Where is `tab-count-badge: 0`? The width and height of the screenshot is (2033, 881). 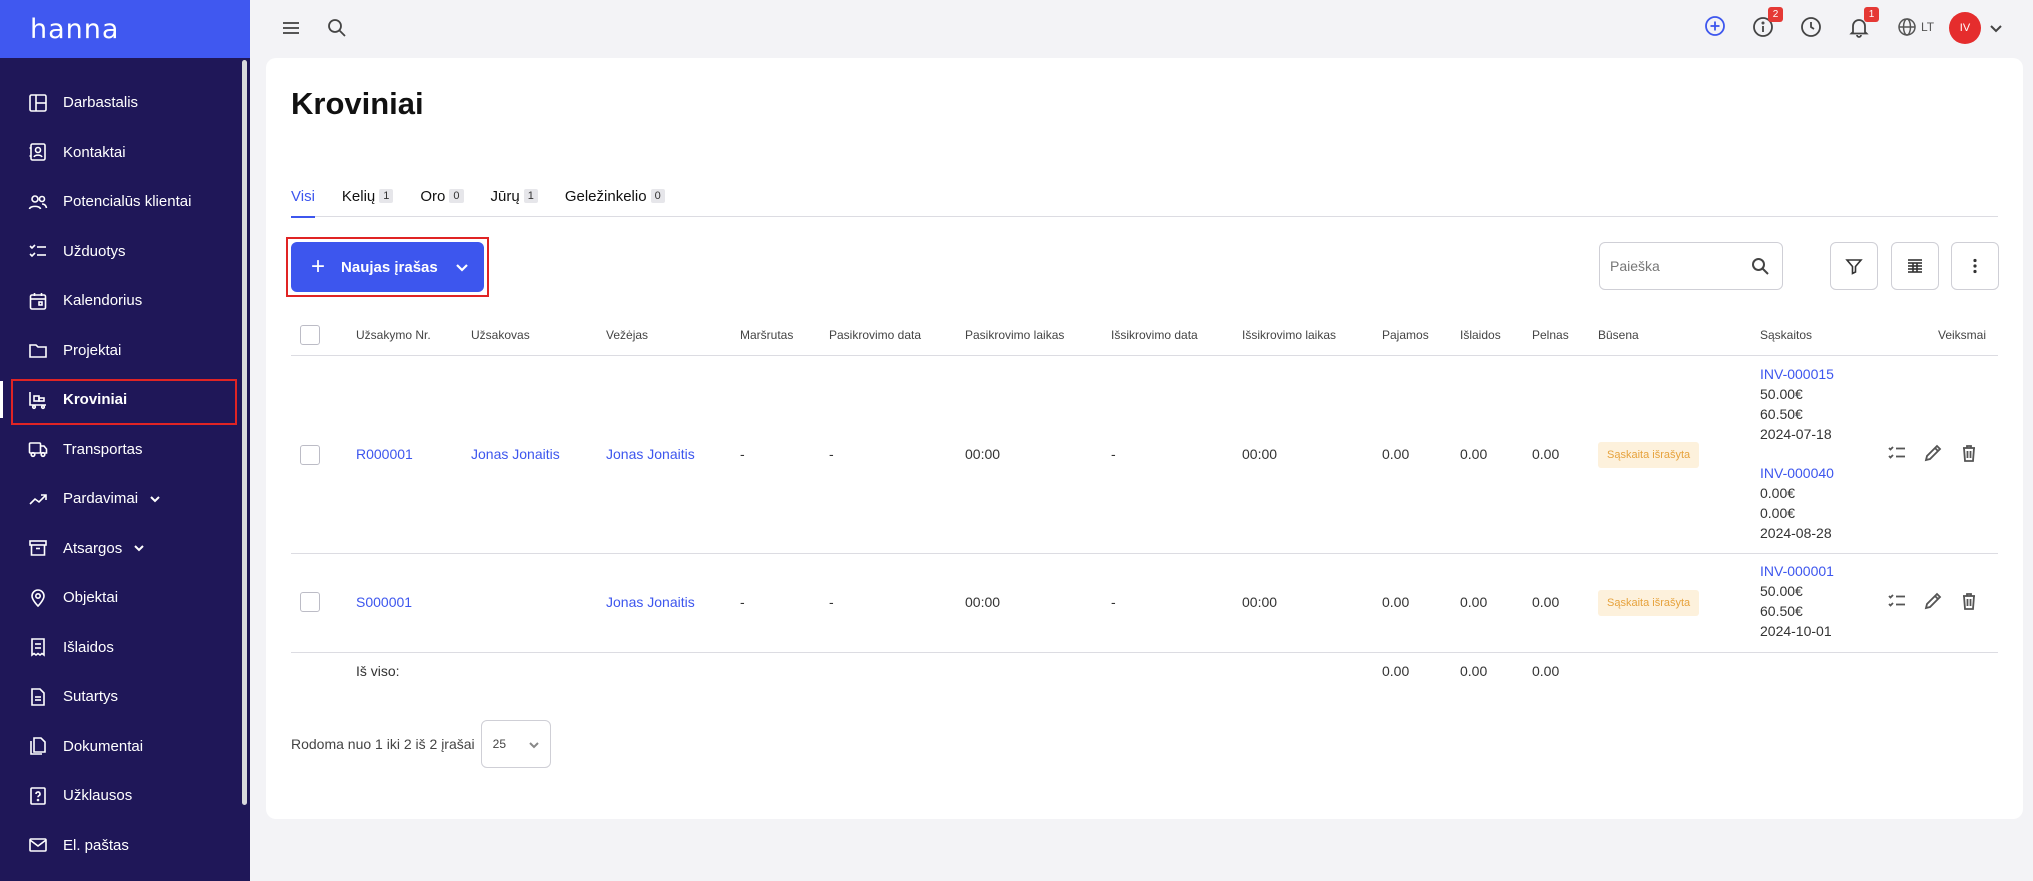 tab-count-badge: 0 is located at coordinates (456, 196).